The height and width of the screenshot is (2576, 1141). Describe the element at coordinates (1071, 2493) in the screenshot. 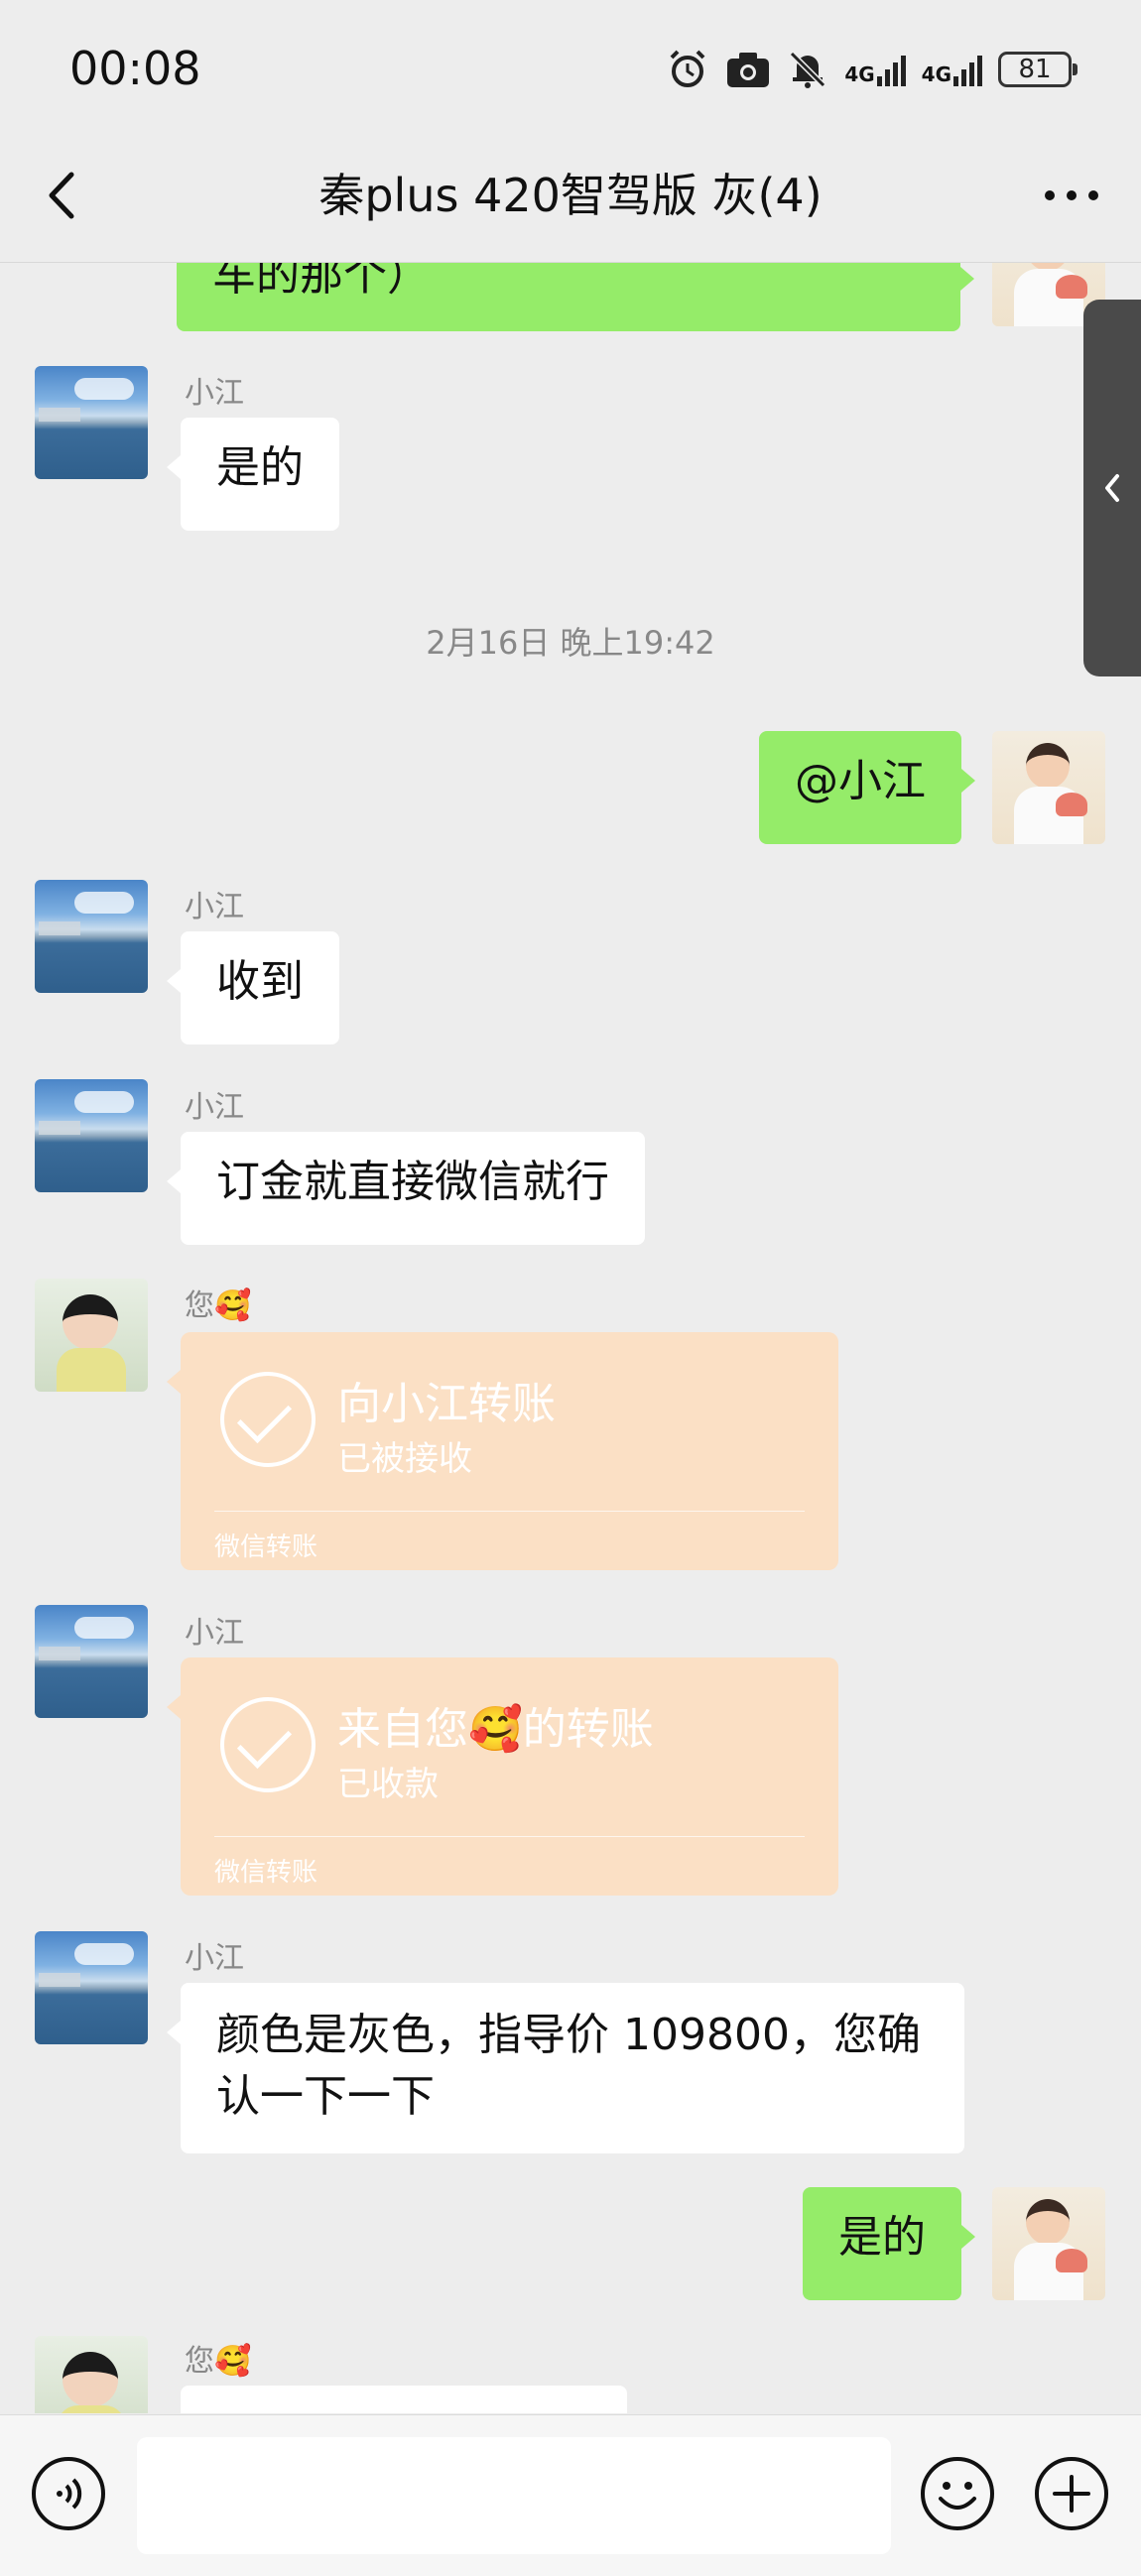

I see `plus-icon` at that location.